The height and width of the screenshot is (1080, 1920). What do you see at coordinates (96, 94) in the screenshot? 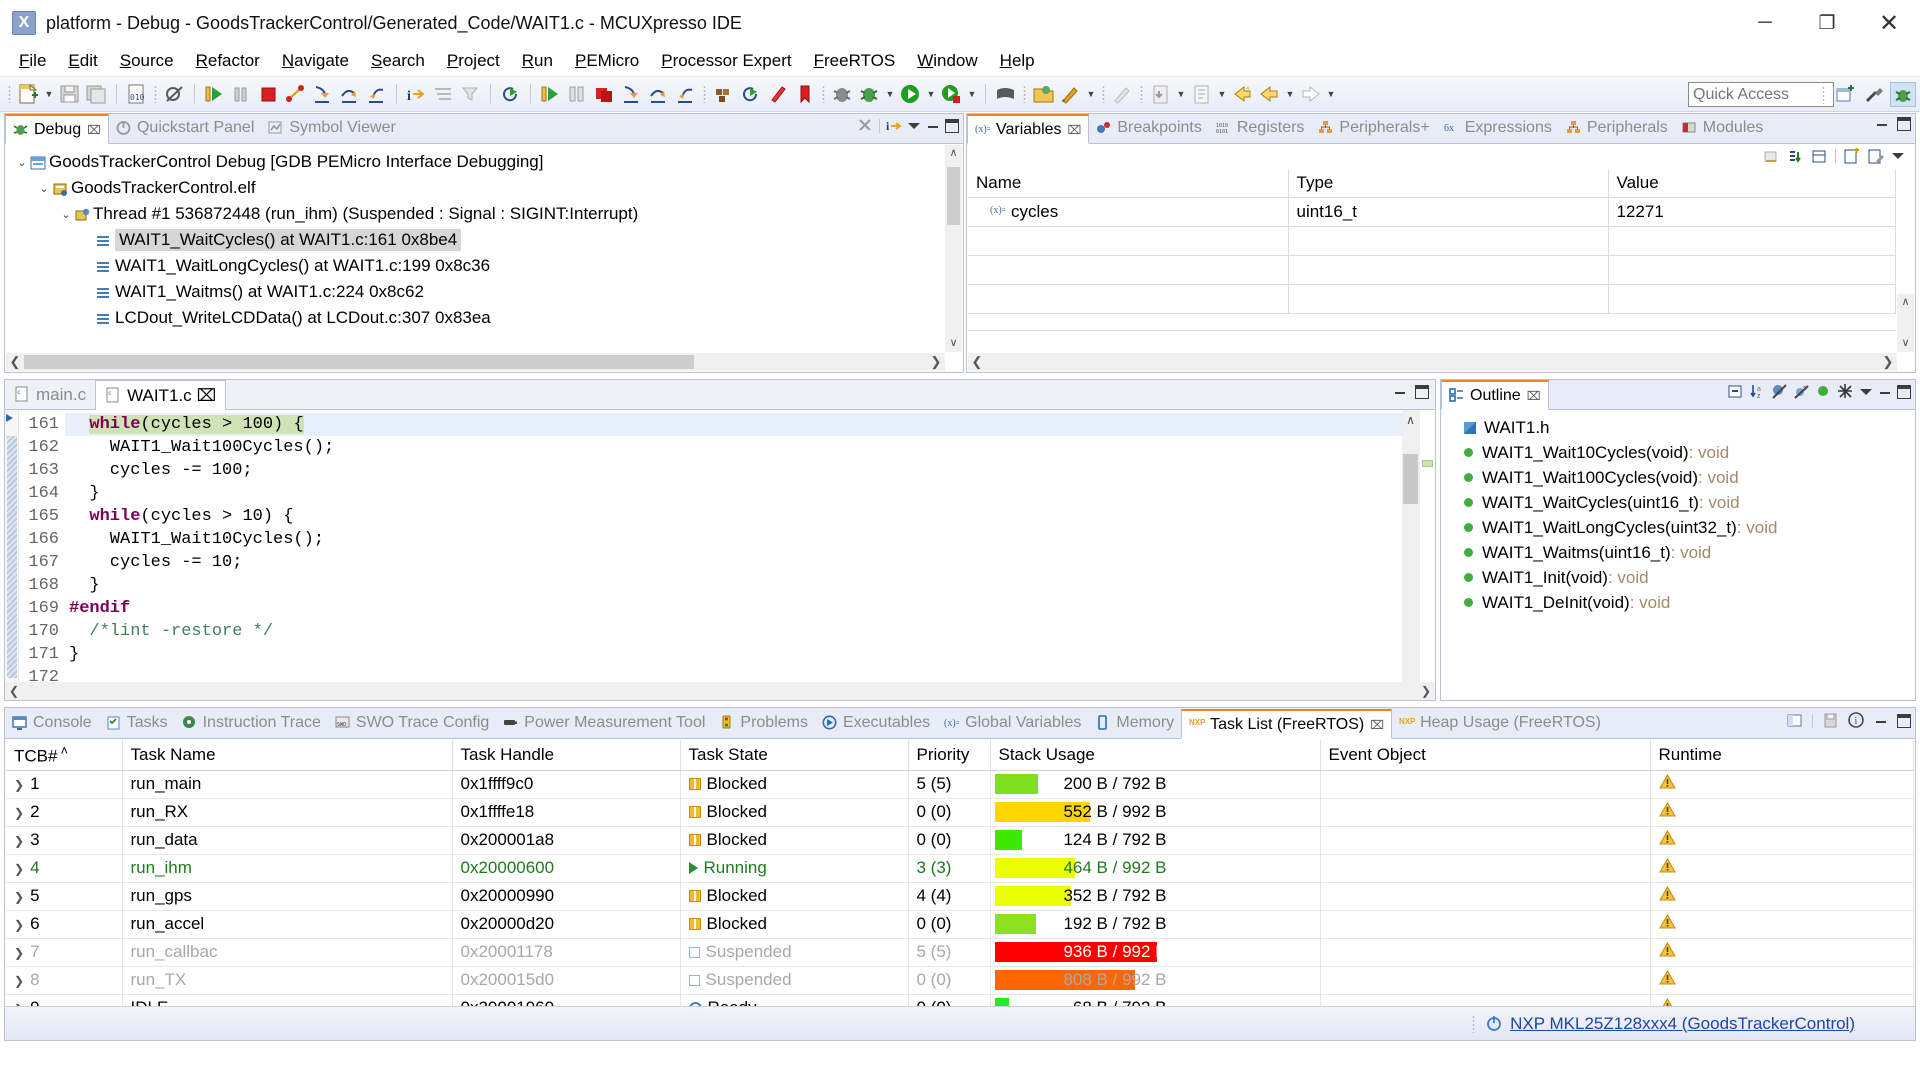
I see `save-all-icon` at bounding box center [96, 94].